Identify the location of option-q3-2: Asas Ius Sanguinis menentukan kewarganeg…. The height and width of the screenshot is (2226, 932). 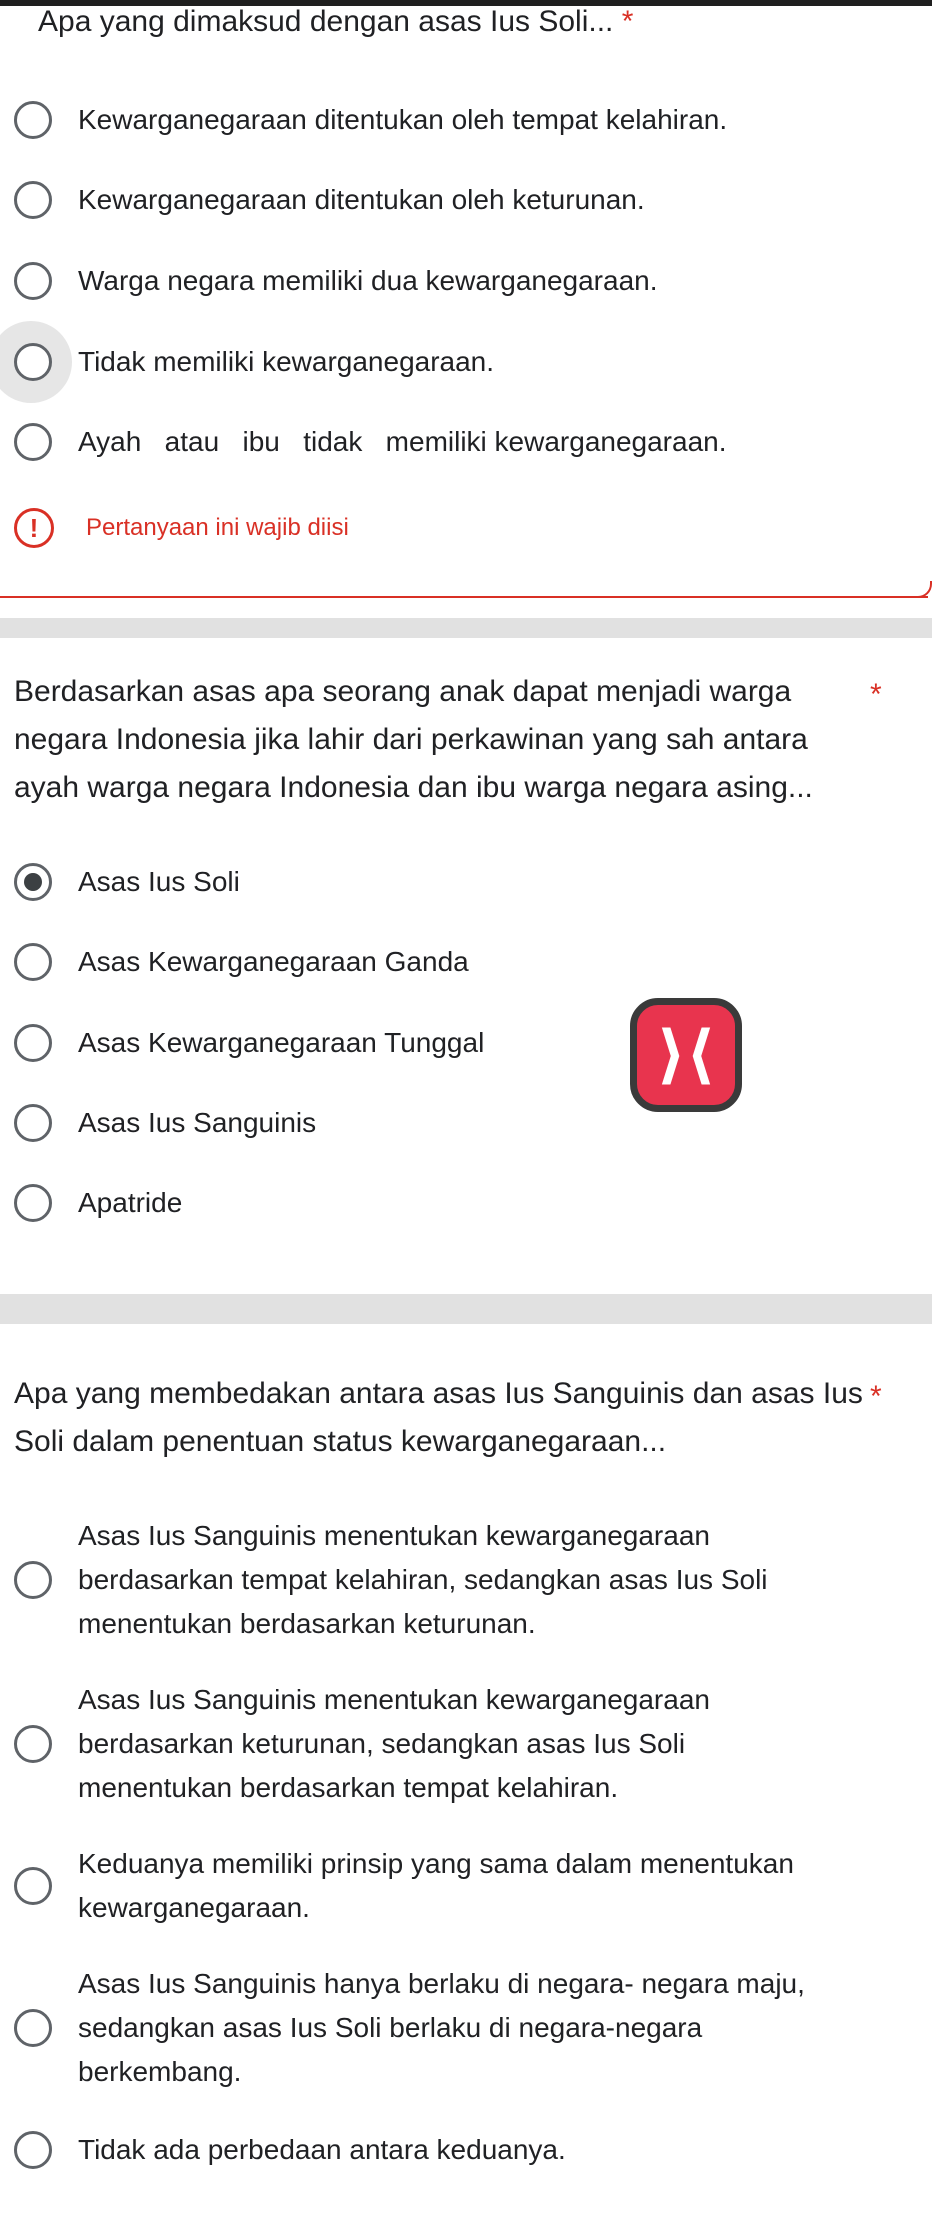
(466, 1744).